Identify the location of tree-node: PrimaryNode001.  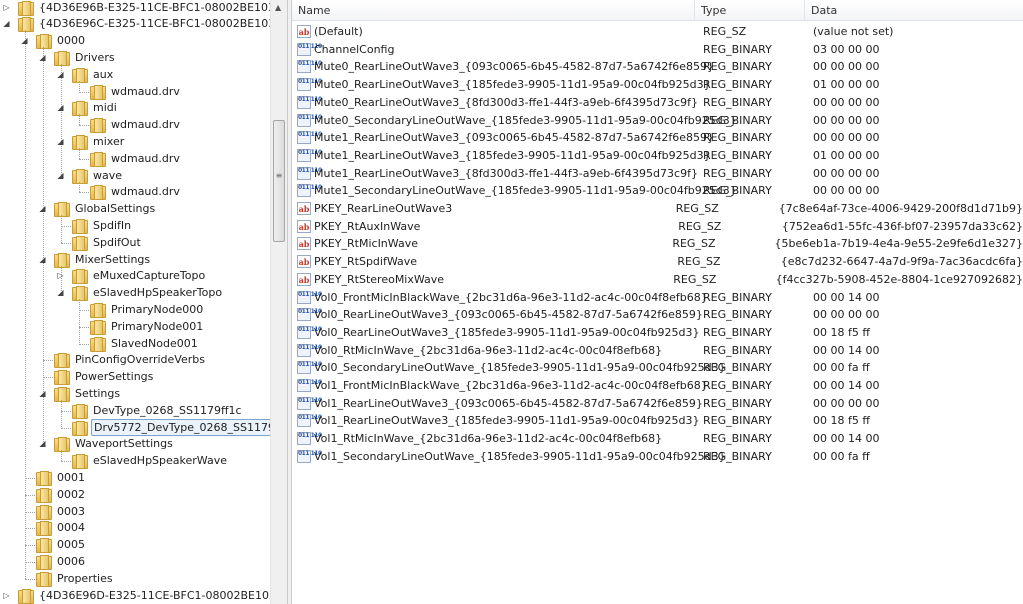
(147, 326).